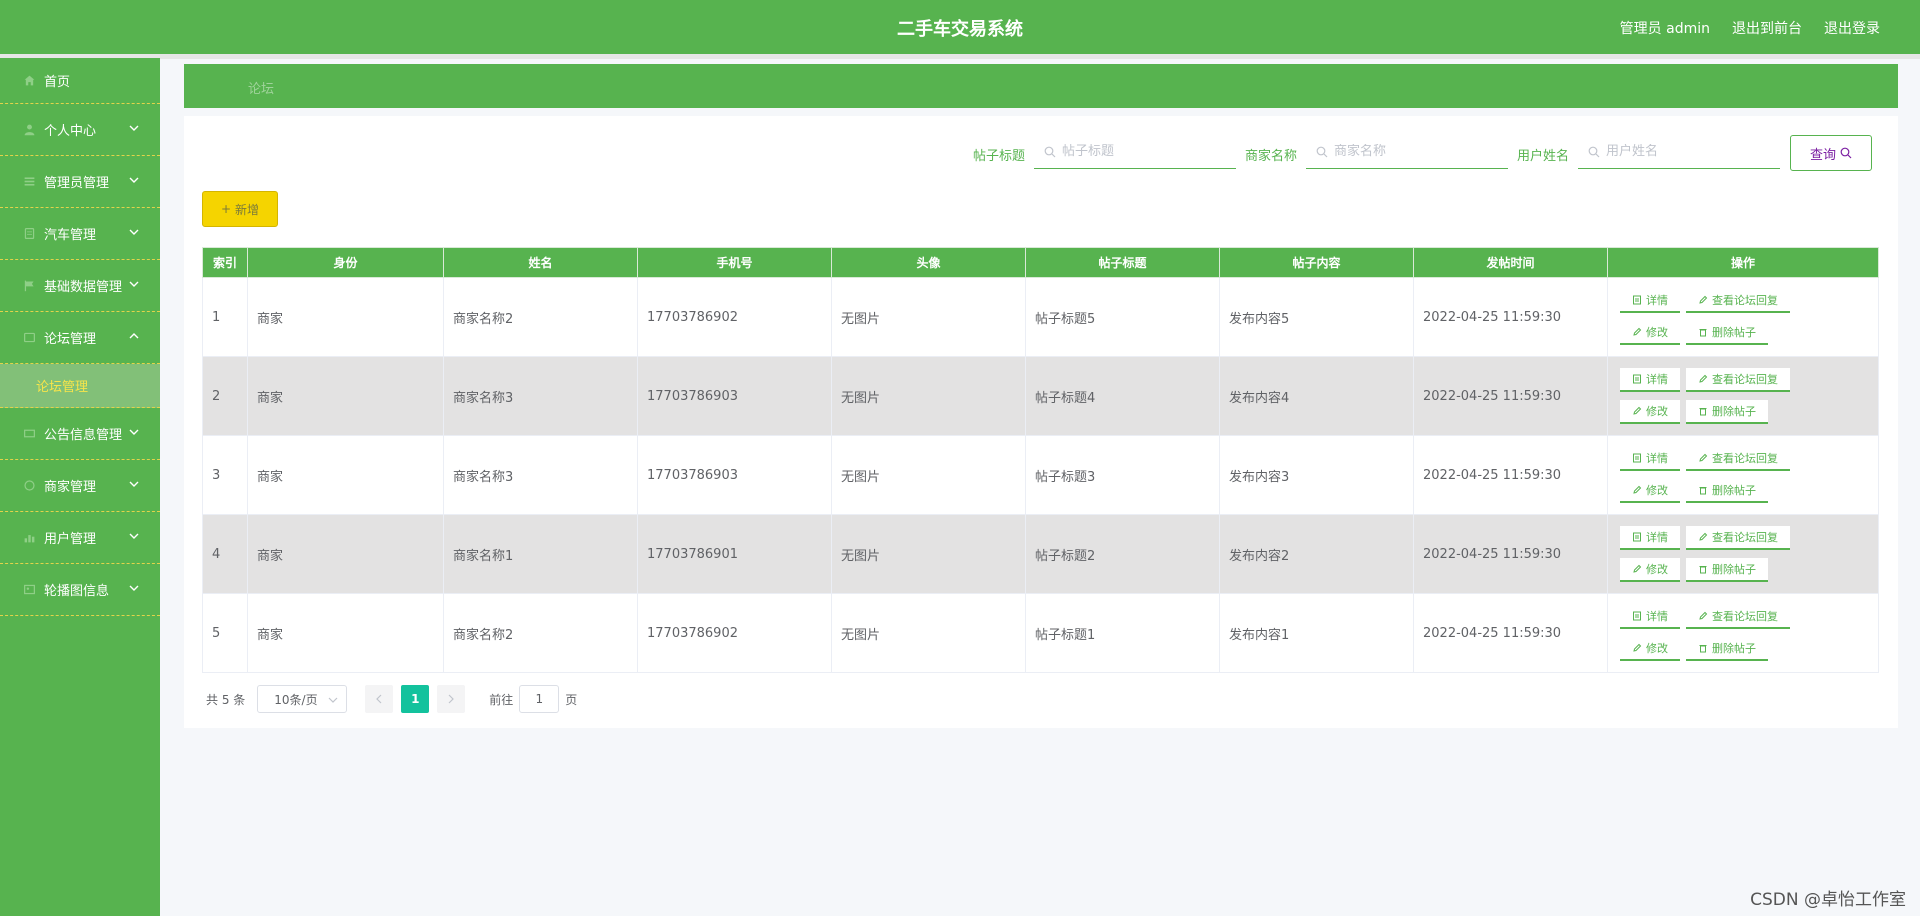 This screenshot has width=1920, height=916. What do you see at coordinates (379, 699) in the screenshot?
I see `prev-page-button` at bounding box center [379, 699].